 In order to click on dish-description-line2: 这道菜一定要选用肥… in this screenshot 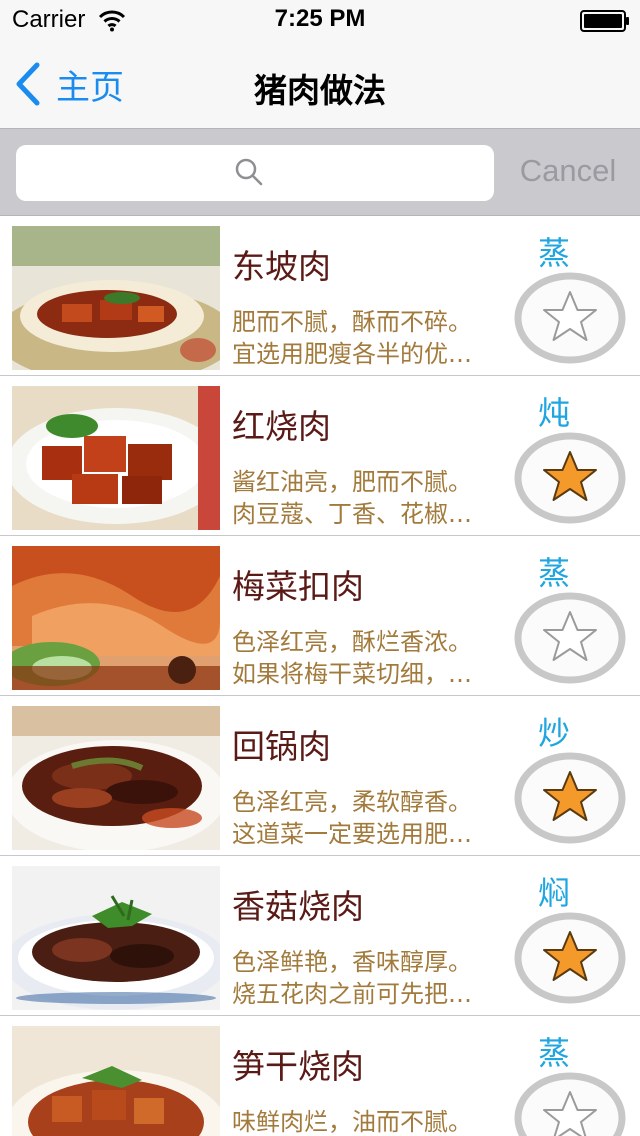, I will do `click(352, 834)`.